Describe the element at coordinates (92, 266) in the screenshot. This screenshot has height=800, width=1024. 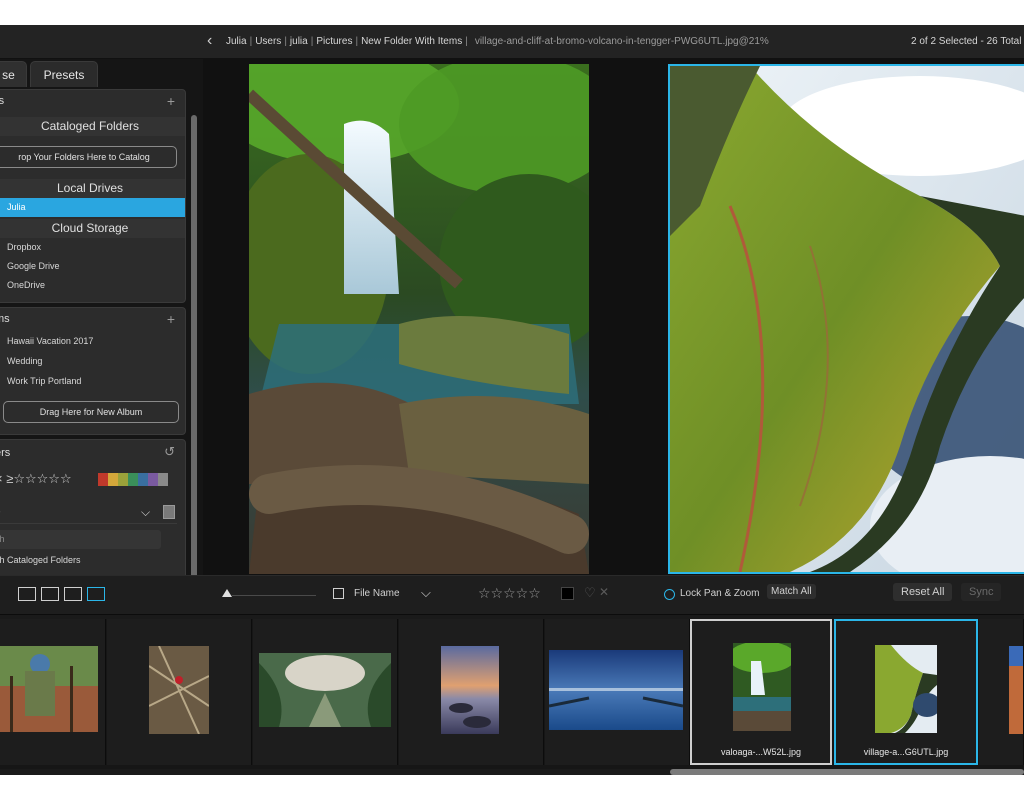
I see `sidebar-item-google-drive: Google Drive` at that location.